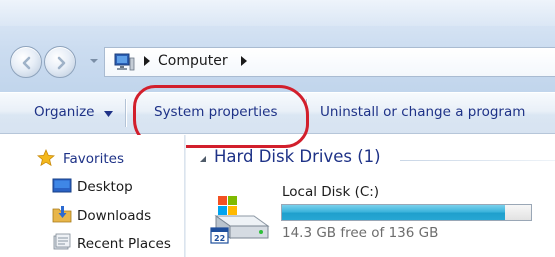 The height and width of the screenshot is (257, 555). What do you see at coordinates (124, 62) in the screenshot?
I see `computer-icon` at bounding box center [124, 62].